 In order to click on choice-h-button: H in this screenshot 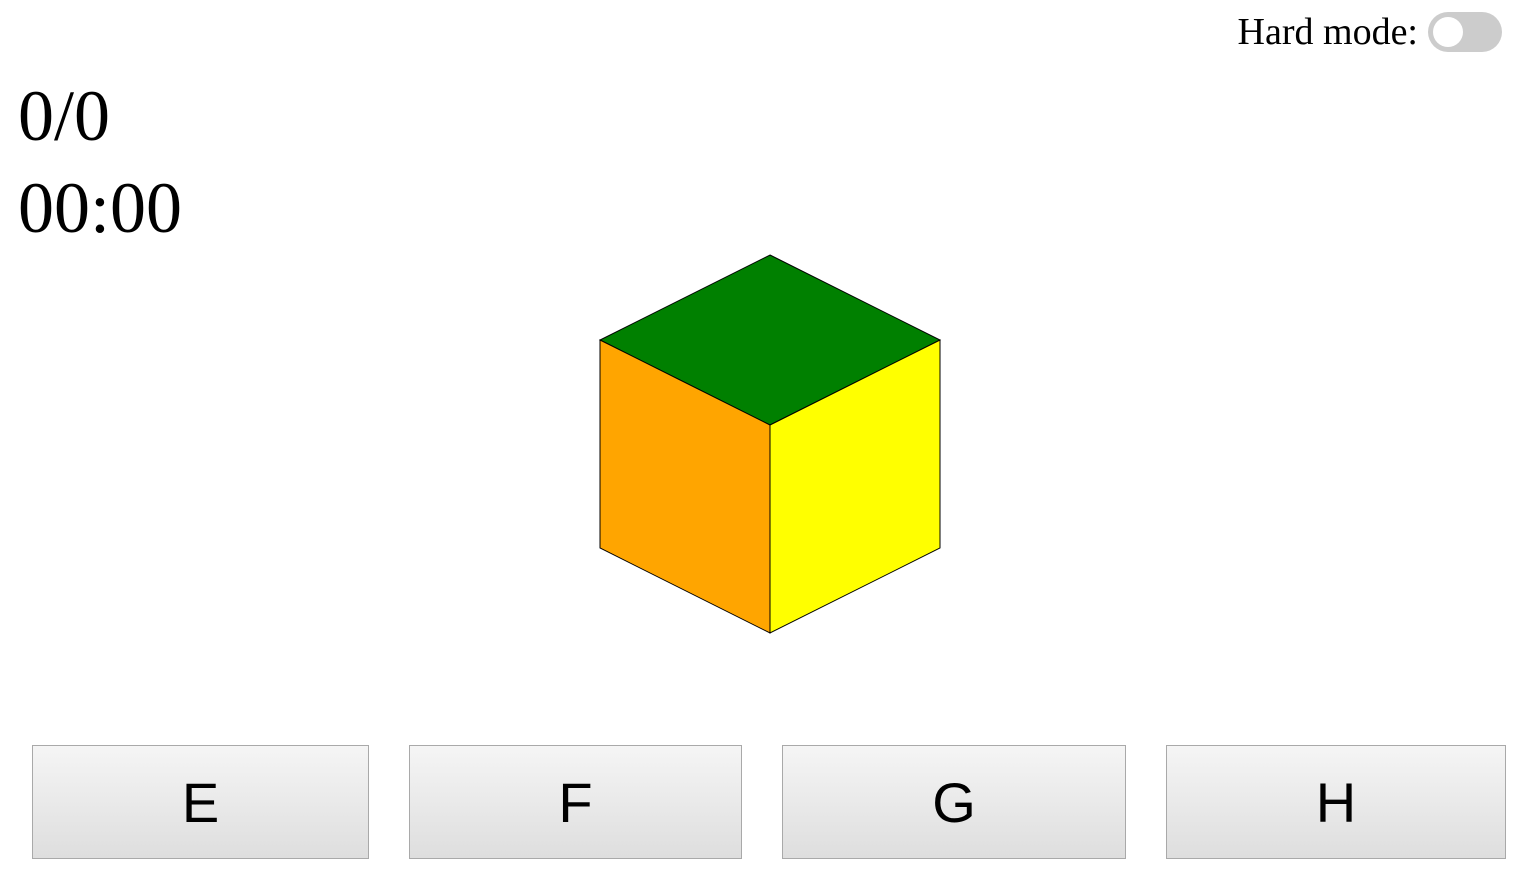, I will do `click(1336, 802)`.